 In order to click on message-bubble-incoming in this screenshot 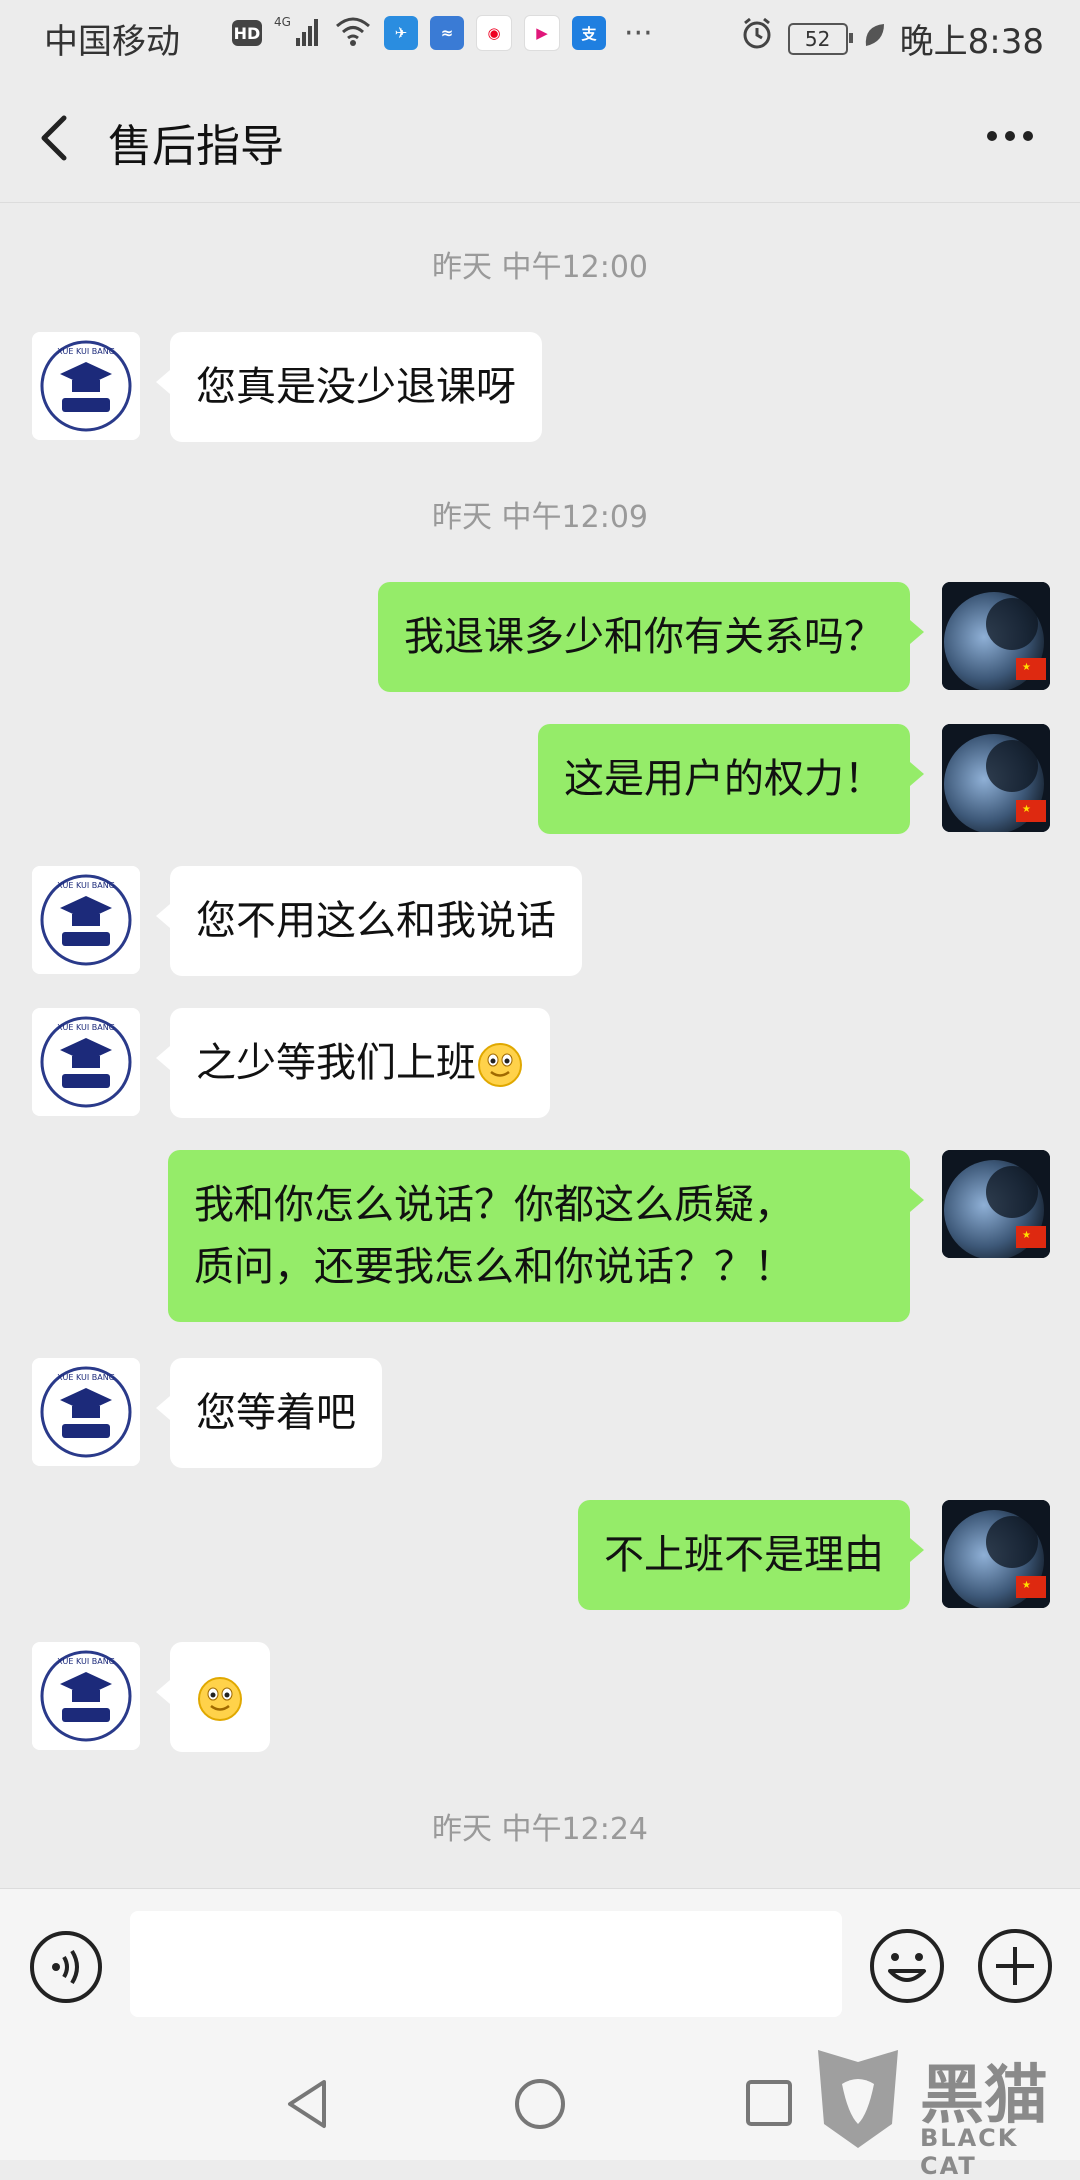, I will do `click(213, 1697)`.